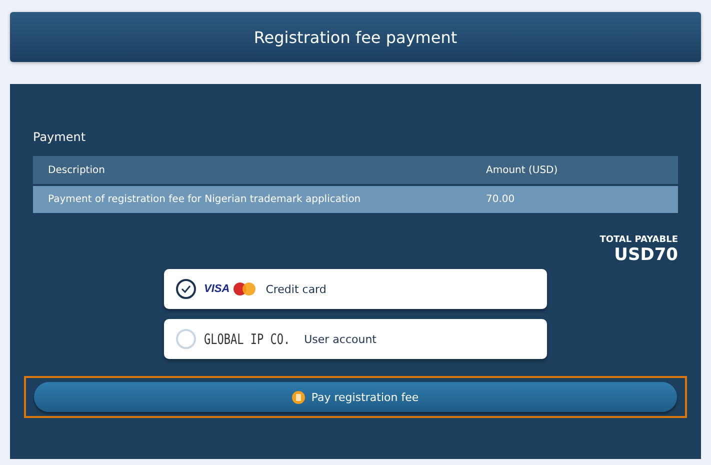 Image resolution: width=711 pixels, height=465 pixels. Describe the element at coordinates (574, 170) in the screenshot. I see `column-header: Amount (USD)` at that location.